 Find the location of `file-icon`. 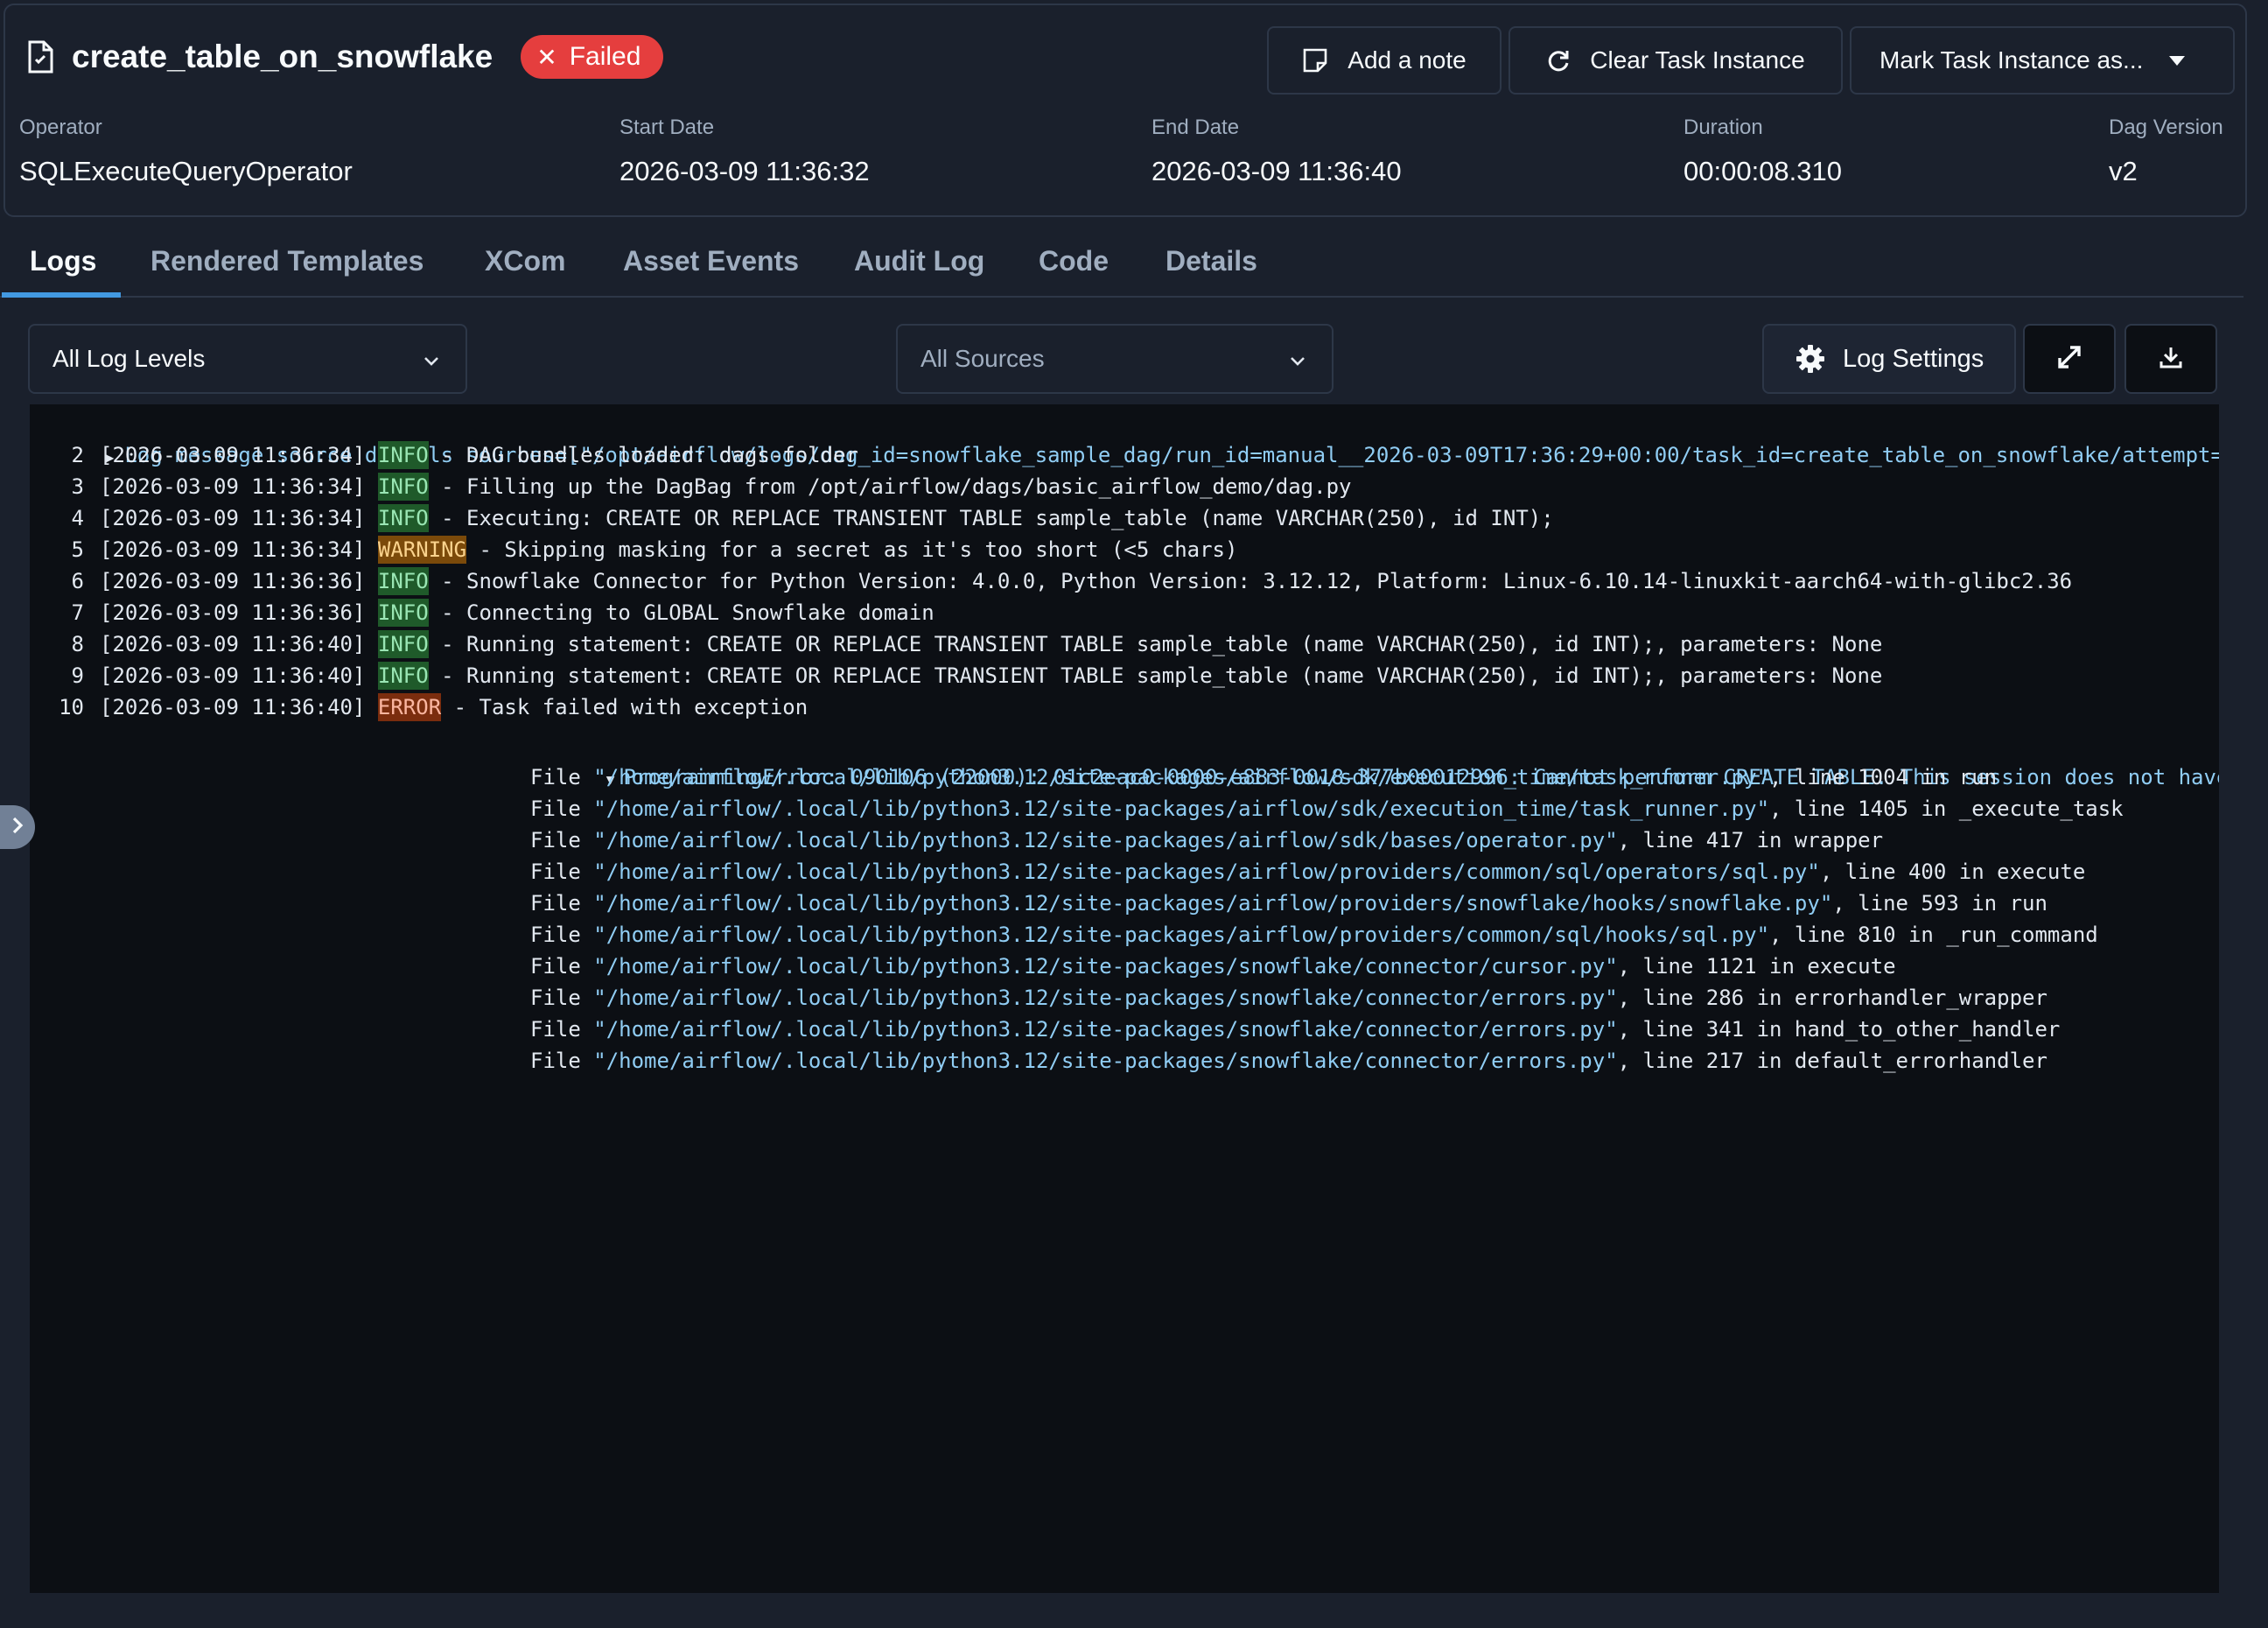

file-icon is located at coordinates (40, 56).